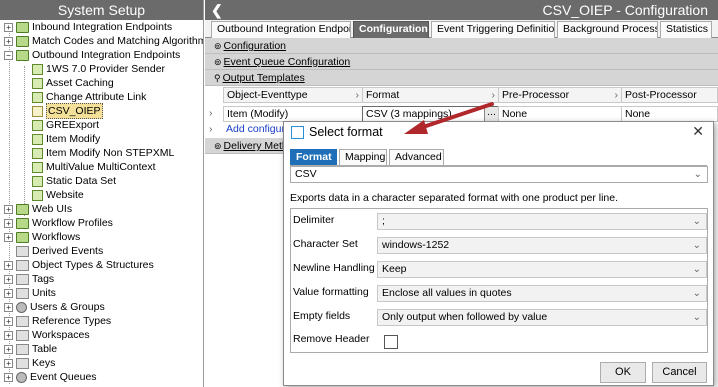 The width and height of the screenshot is (718, 387). Describe the element at coordinates (560, 114) in the screenshot. I see `cell-pre-processor: None` at that location.